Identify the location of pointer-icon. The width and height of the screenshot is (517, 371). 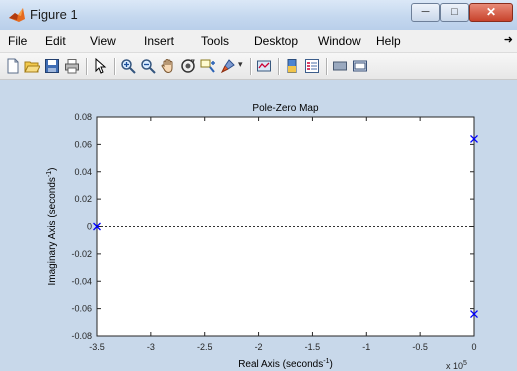
(100, 66).